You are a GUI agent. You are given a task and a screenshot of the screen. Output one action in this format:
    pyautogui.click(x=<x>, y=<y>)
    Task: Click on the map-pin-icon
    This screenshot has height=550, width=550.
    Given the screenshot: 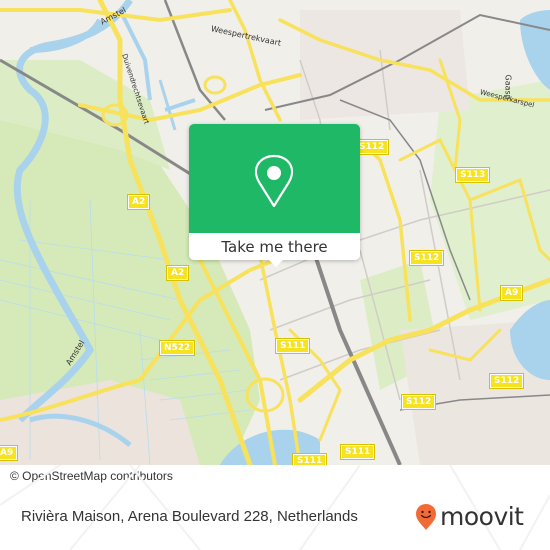 What is the action you would take?
    pyautogui.click(x=274, y=181)
    